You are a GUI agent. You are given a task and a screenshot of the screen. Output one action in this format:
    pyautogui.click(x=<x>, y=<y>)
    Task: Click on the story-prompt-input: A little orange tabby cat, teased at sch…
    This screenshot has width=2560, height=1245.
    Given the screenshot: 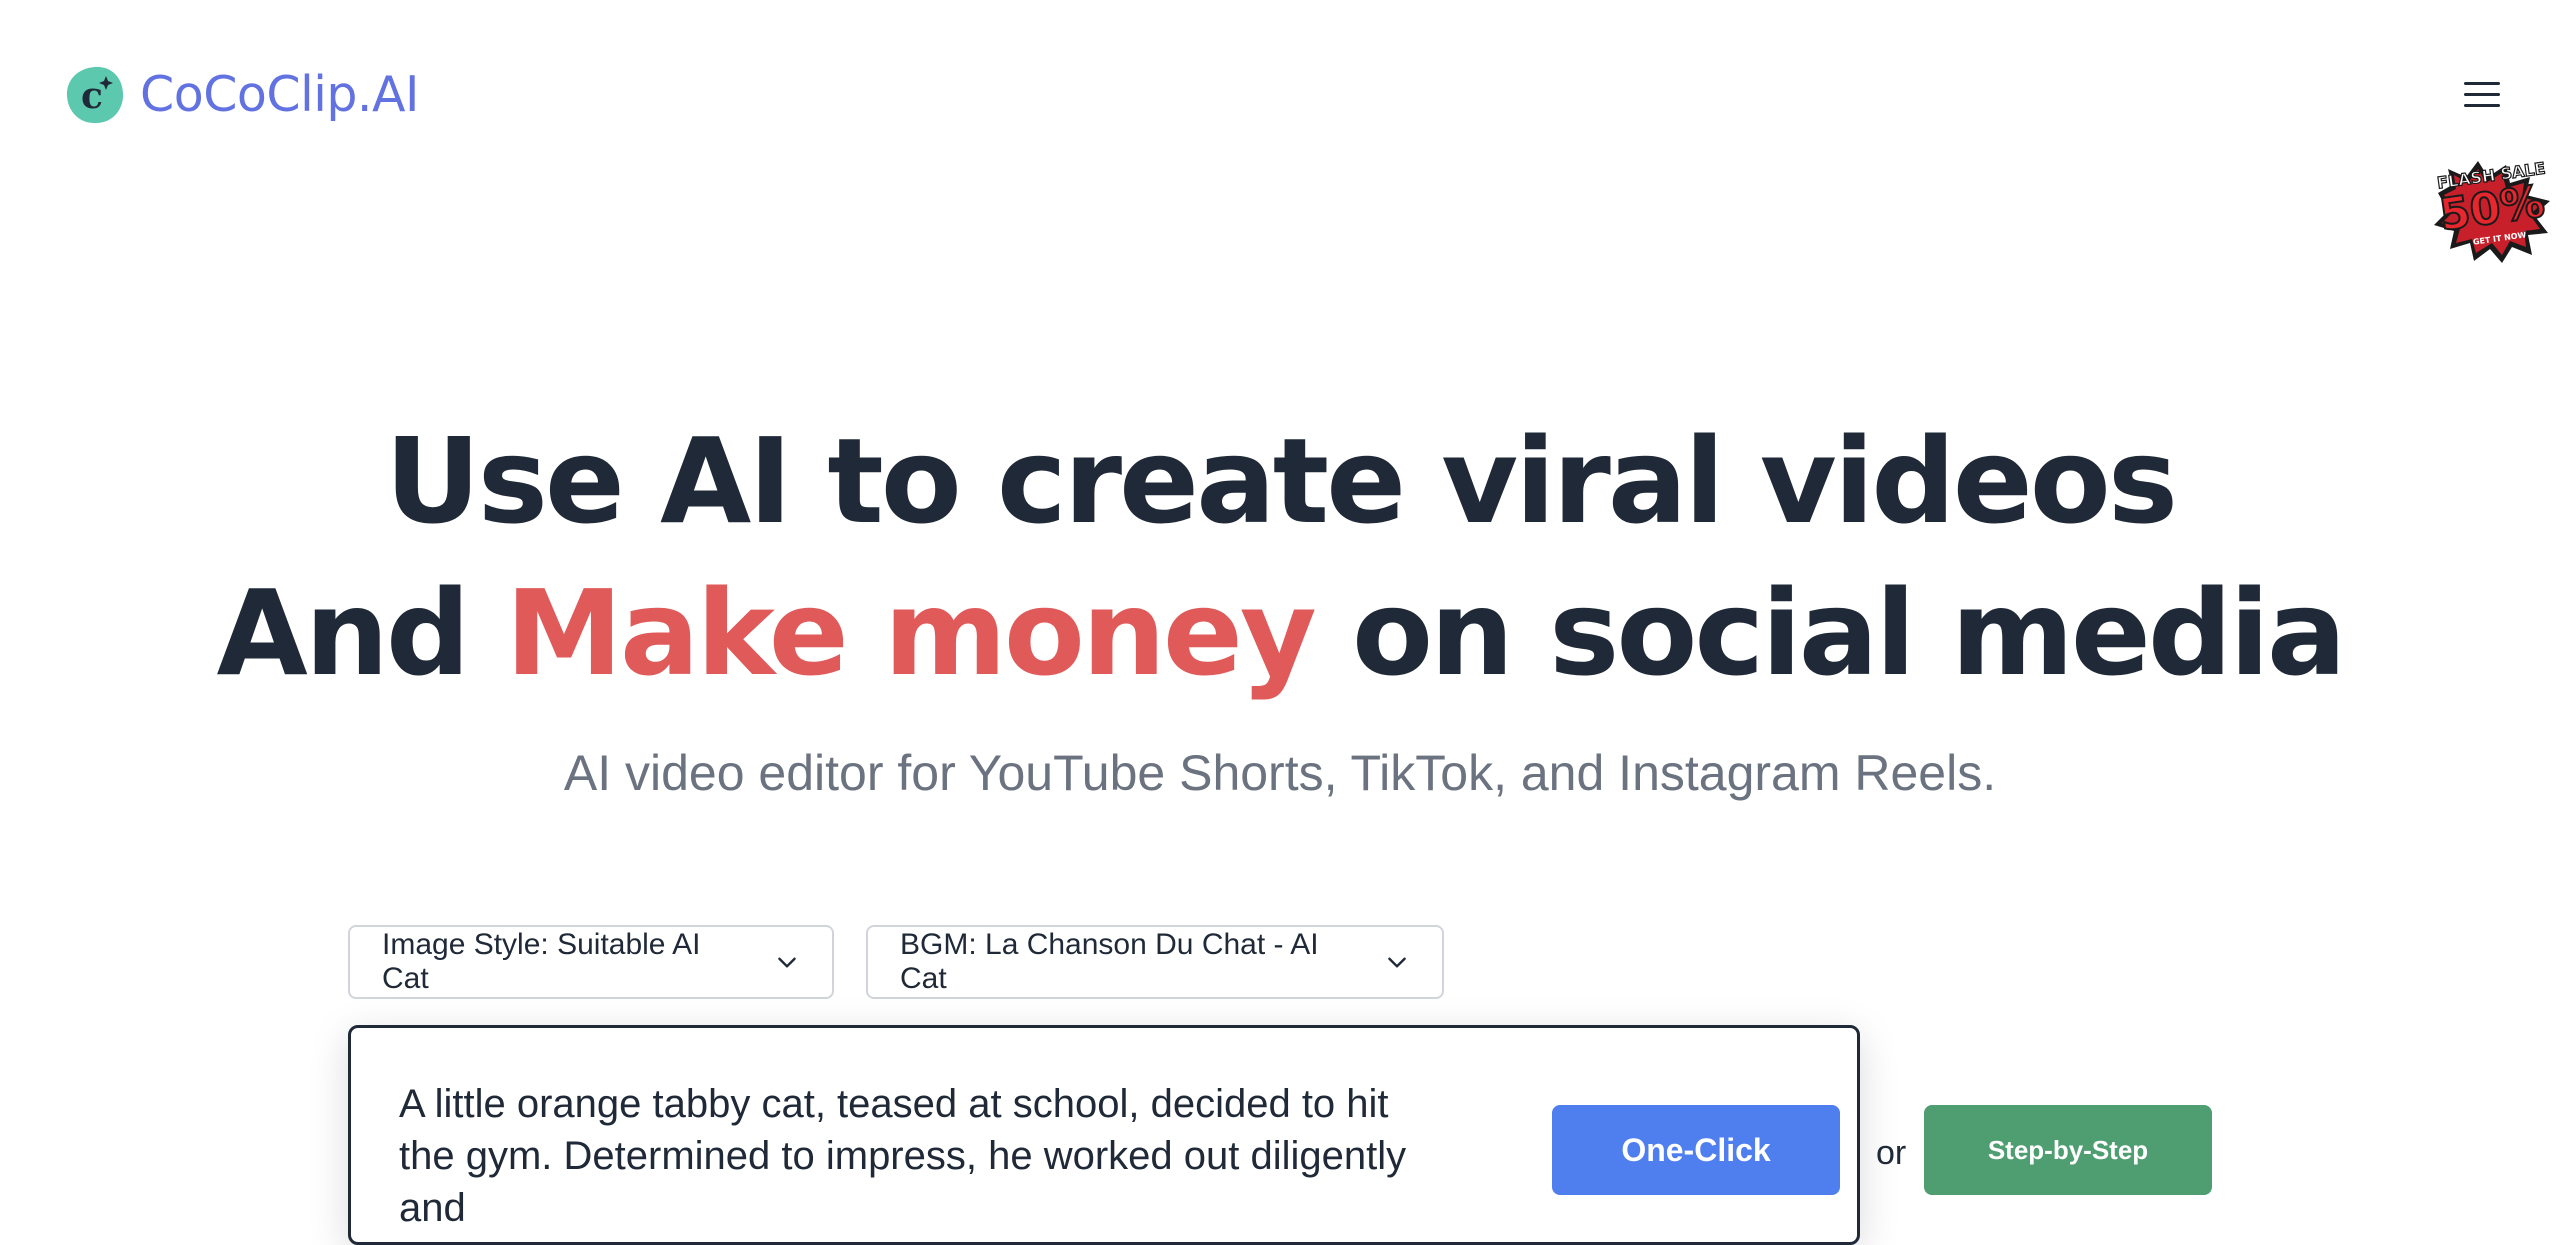 What is the action you would take?
    pyautogui.click(x=924, y=1158)
    